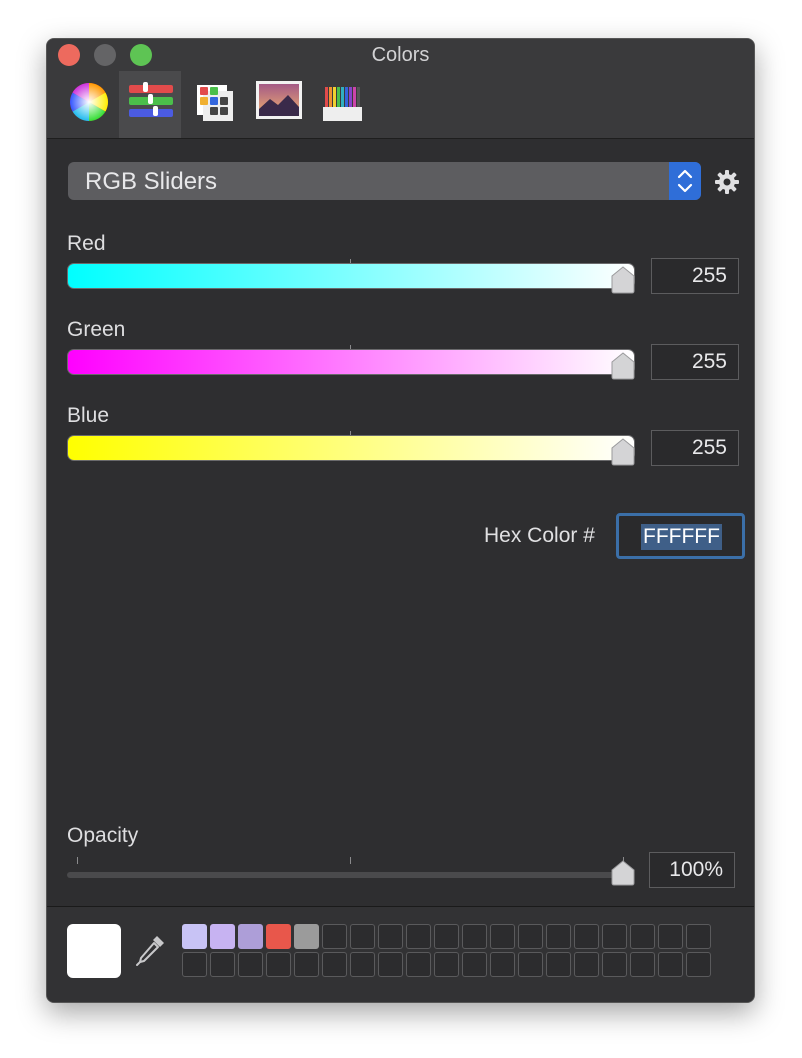 This screenshot has height=1058, width=802. I want to click on tab-pencils, so click(343, 104).